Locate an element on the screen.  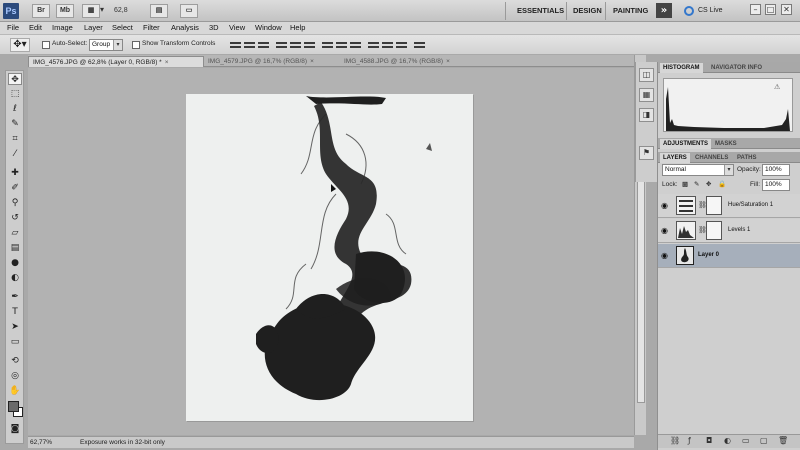
menu-image: Image is located at coordinates (62, 28).